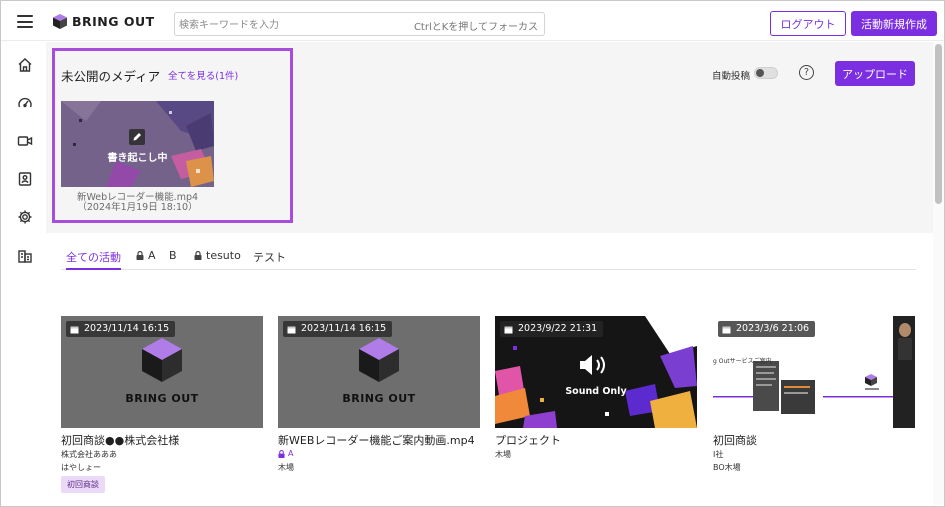  Describe the element at coordinates (25, 21) in the screenshot. I see `menu-icon` at that location.